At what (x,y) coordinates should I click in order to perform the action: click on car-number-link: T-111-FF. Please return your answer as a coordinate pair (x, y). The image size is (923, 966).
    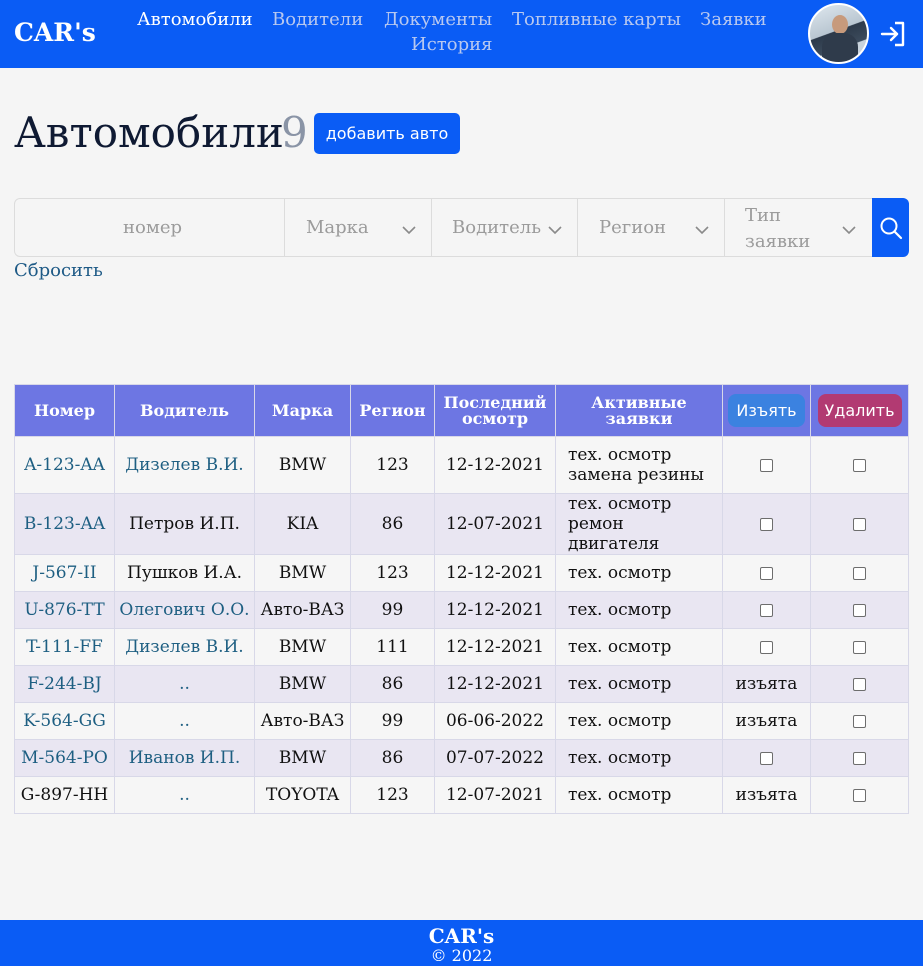
    Looking at the image, I should click on (64, 647).